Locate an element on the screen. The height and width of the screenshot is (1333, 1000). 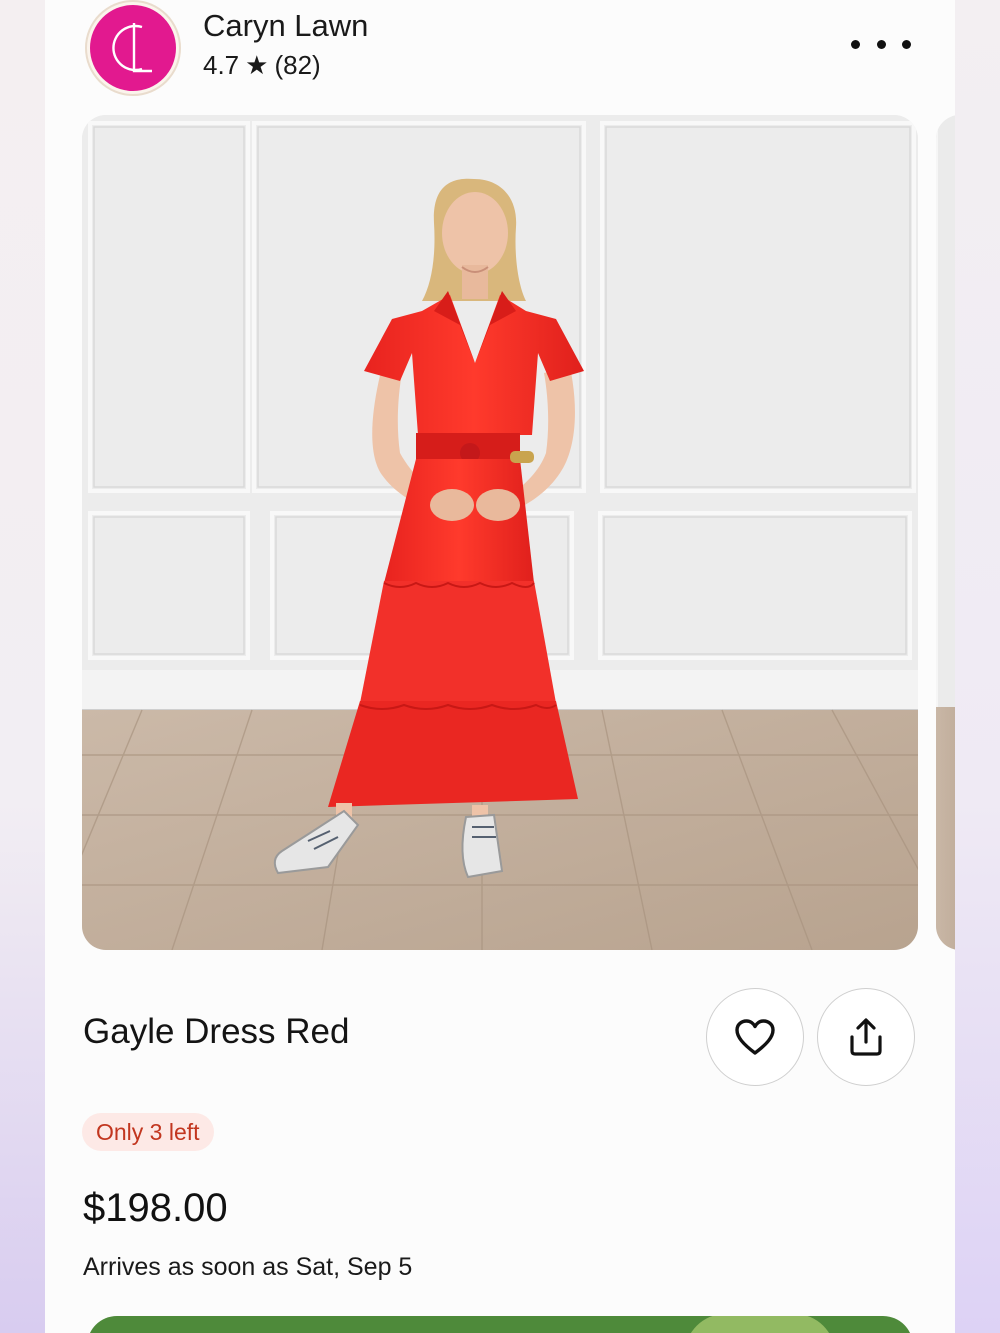
shop-logo-badge is located at coordinates (133, 48).